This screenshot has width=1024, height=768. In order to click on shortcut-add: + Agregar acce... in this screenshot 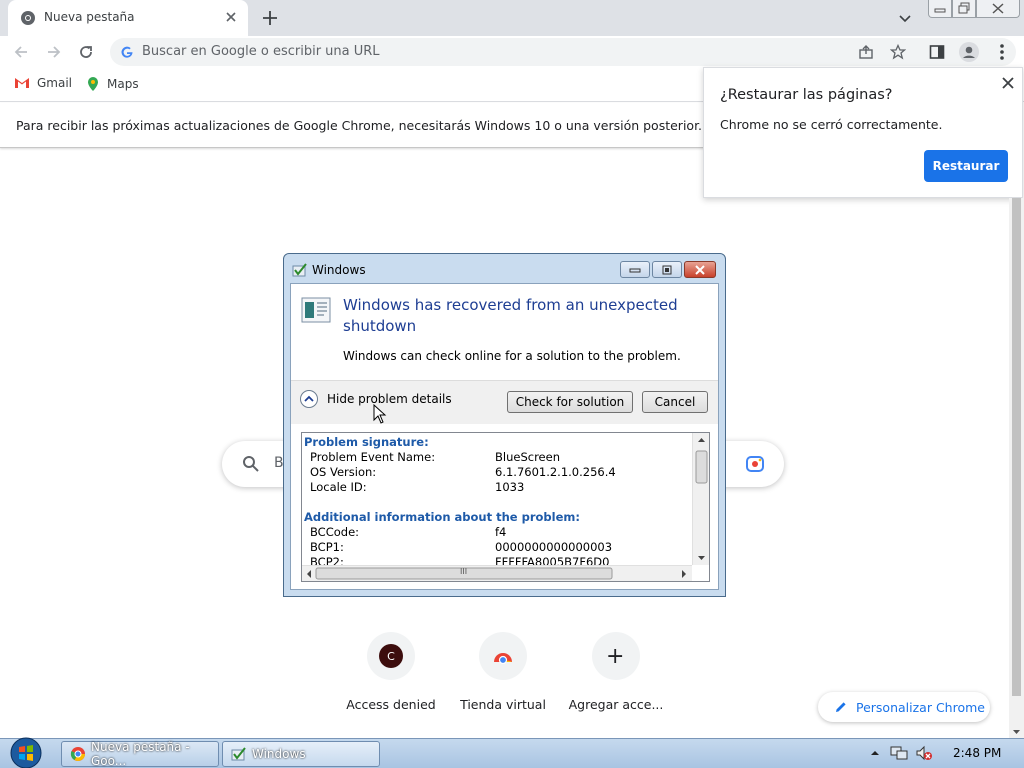, I will do `click(616, 677)`.